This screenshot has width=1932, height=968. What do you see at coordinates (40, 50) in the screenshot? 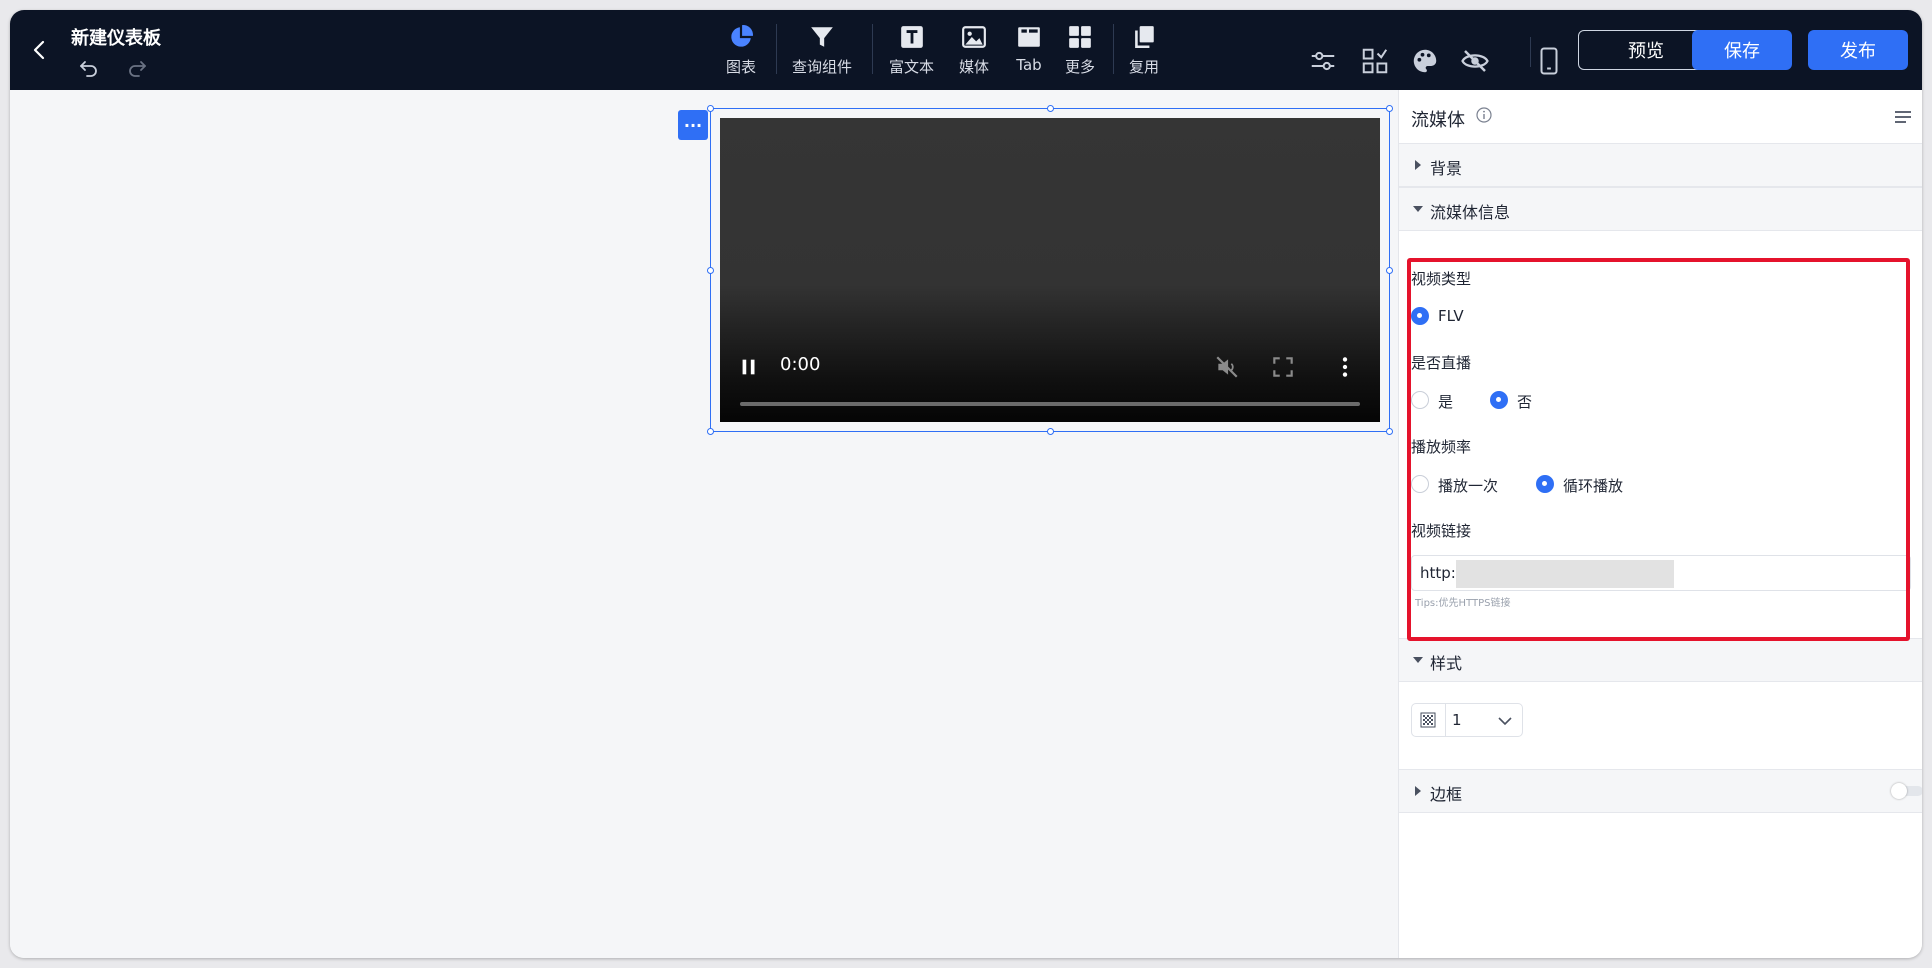
I see `back-arrow-icon` at bounding box center [40, 50].